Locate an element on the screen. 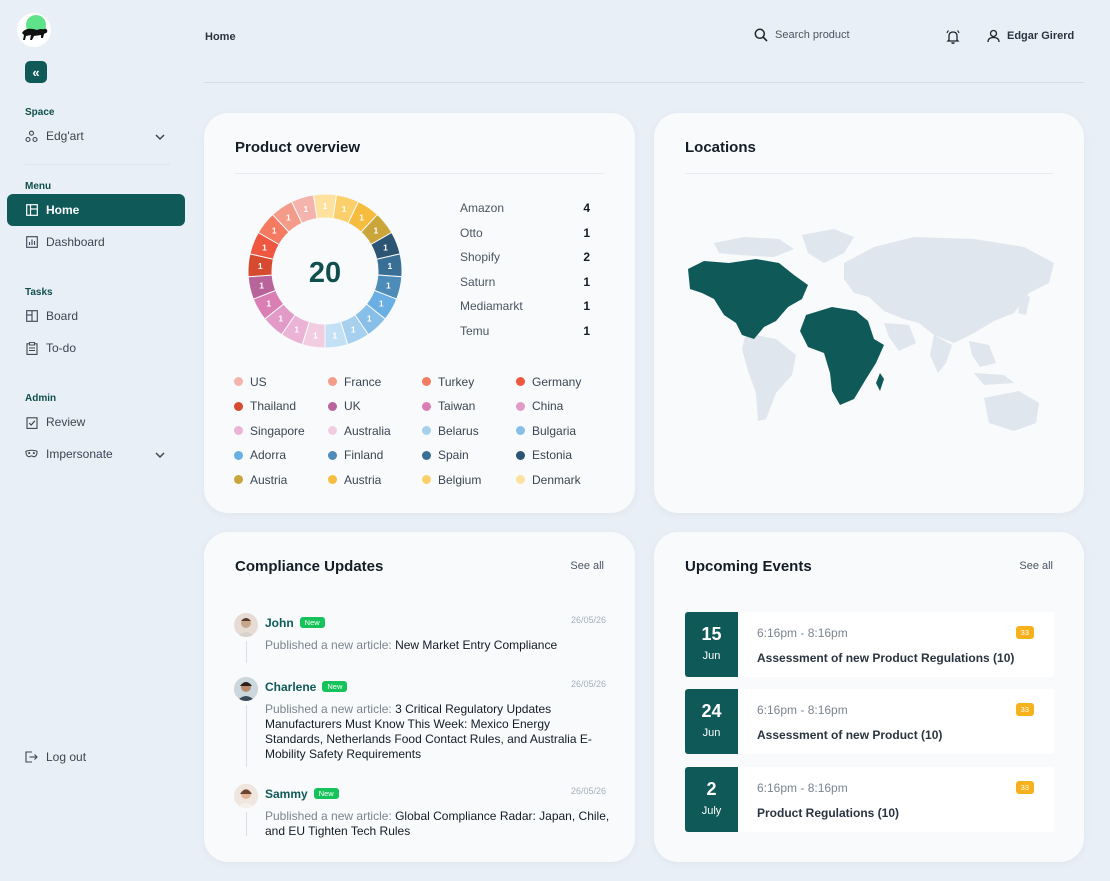  avatar is located at coordinates (246, 796).